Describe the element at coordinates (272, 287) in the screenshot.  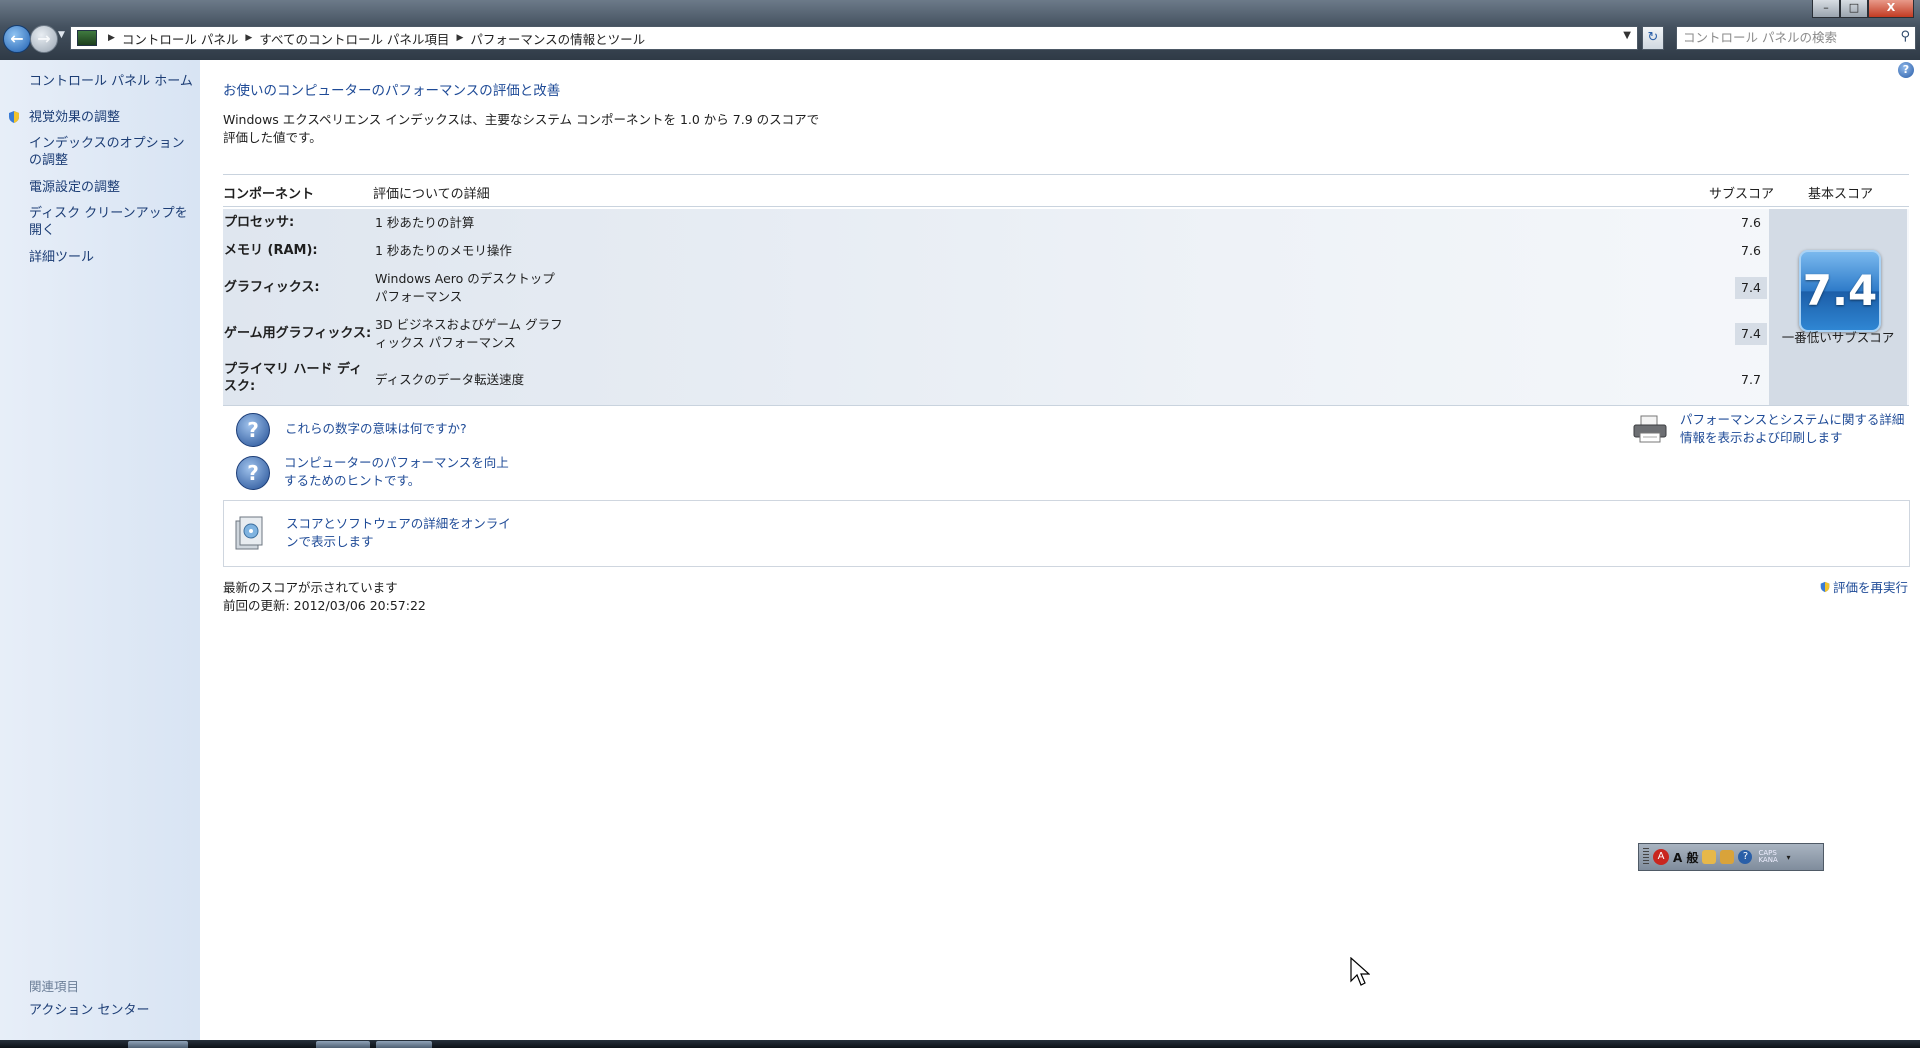
I see `component-name: グラフィックス:` at that location.